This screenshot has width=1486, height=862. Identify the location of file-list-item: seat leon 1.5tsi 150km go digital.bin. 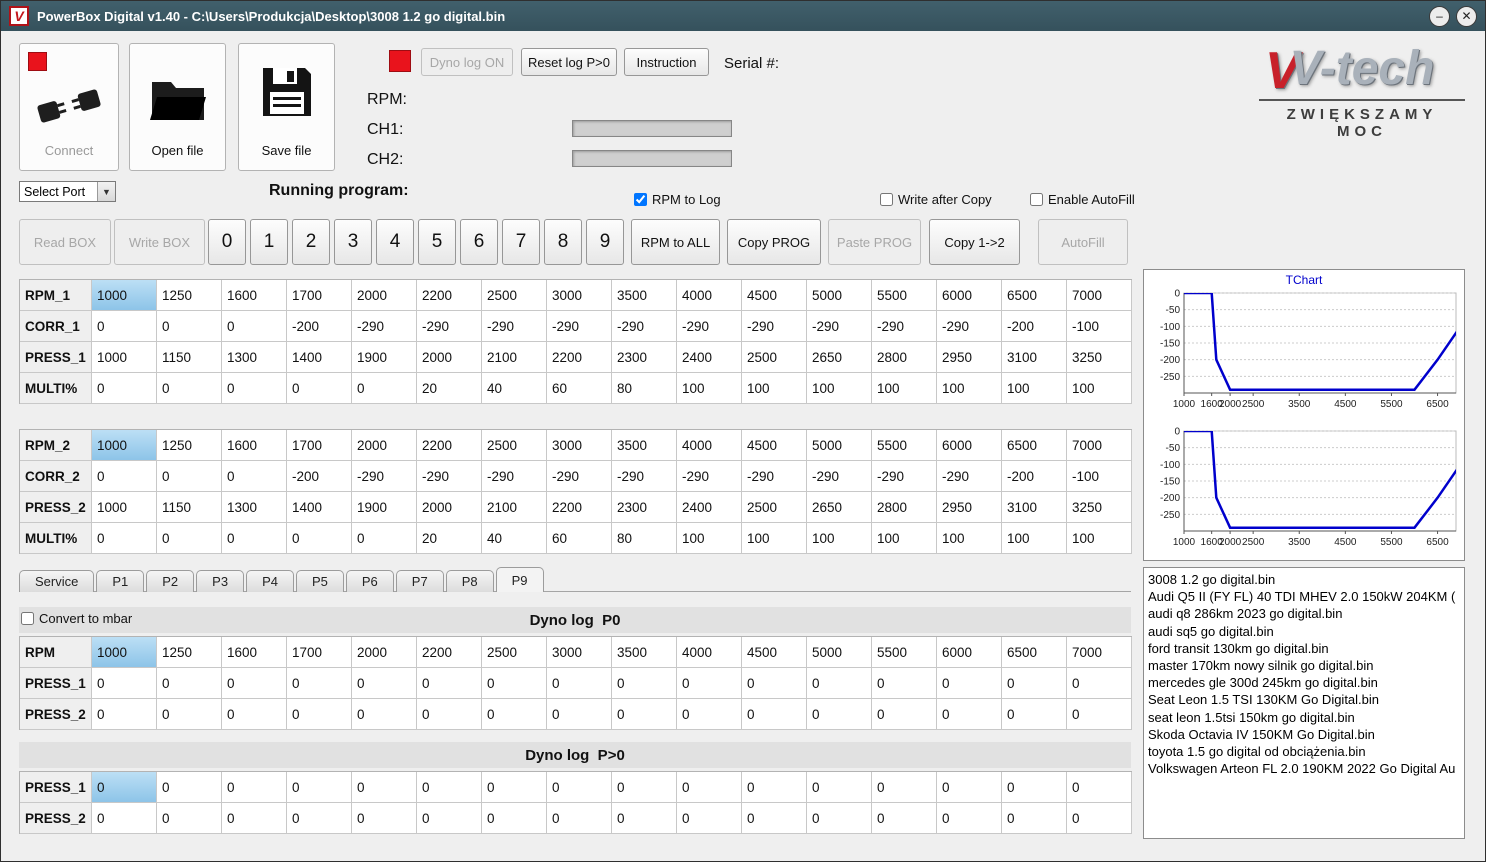
(1306, 717).